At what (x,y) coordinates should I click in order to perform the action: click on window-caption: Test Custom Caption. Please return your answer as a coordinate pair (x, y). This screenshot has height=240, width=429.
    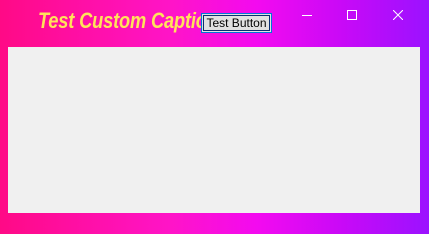
    Looking at the image, I should click on (128, 20).